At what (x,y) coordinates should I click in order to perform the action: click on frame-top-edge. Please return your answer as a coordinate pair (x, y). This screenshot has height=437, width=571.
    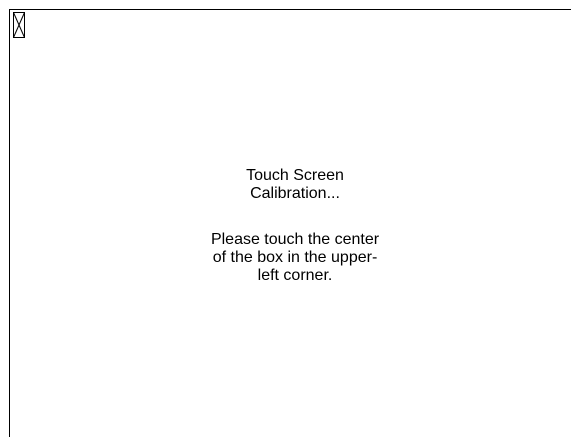
    Looking at the image, I should click on (290, 9).